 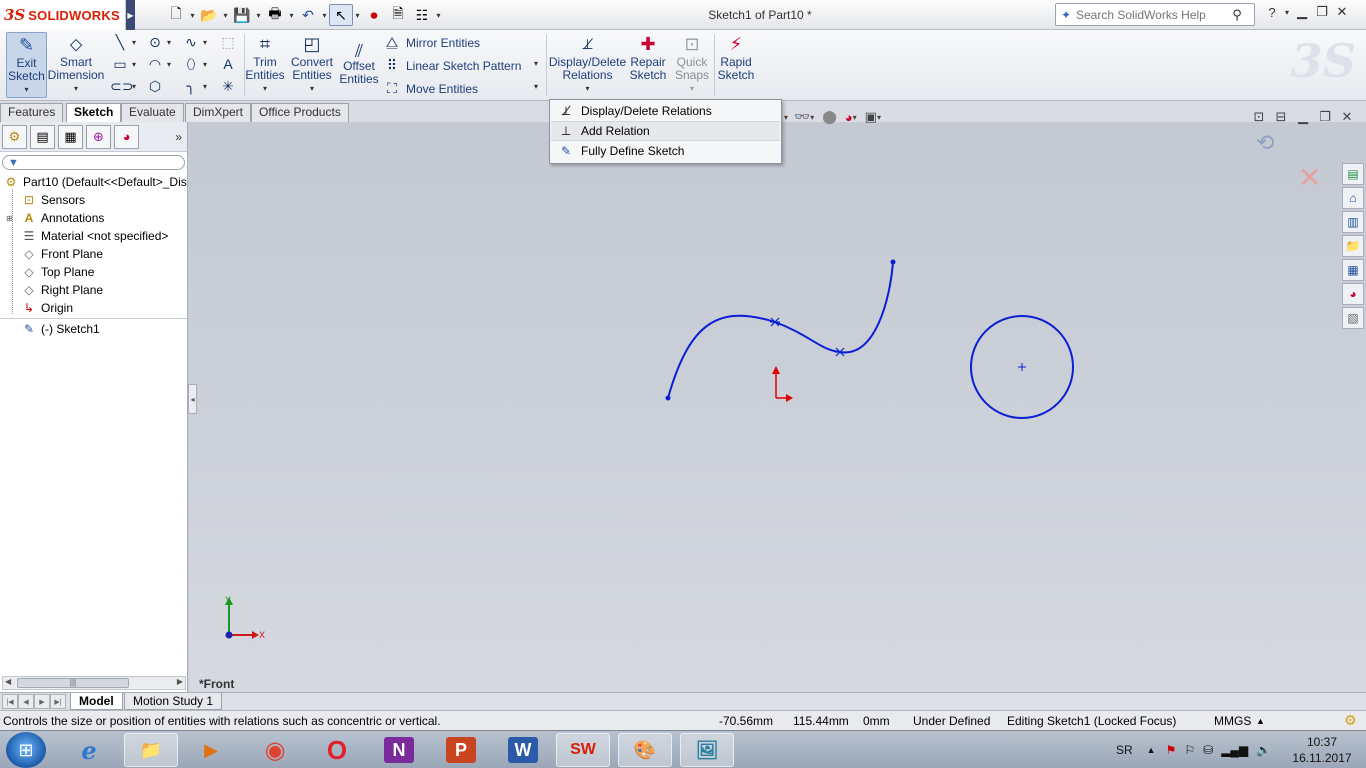 What do you see at coordinates (1353, 174) in the screenshot?
I see `solidworks-resources-icon: ▤` at bounding box center [1353, 174].